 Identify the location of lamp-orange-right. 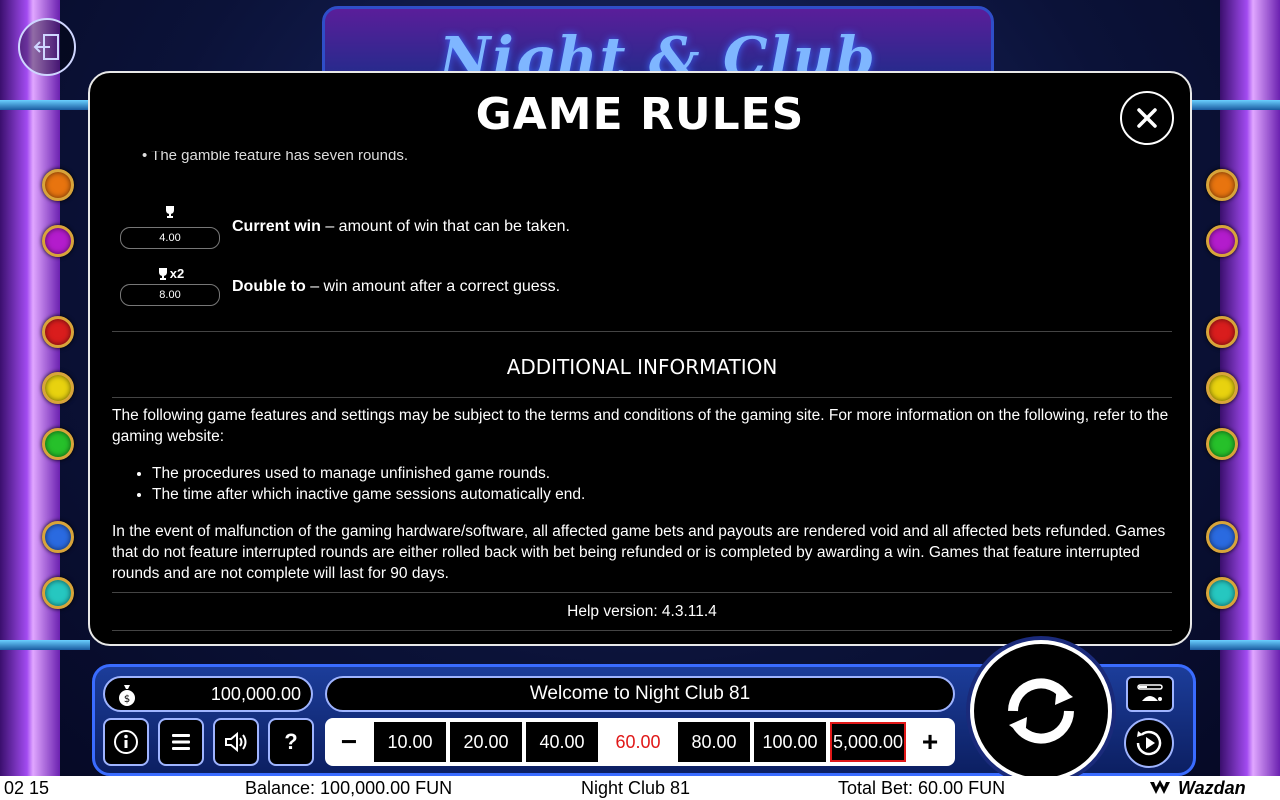
(1222, 185).